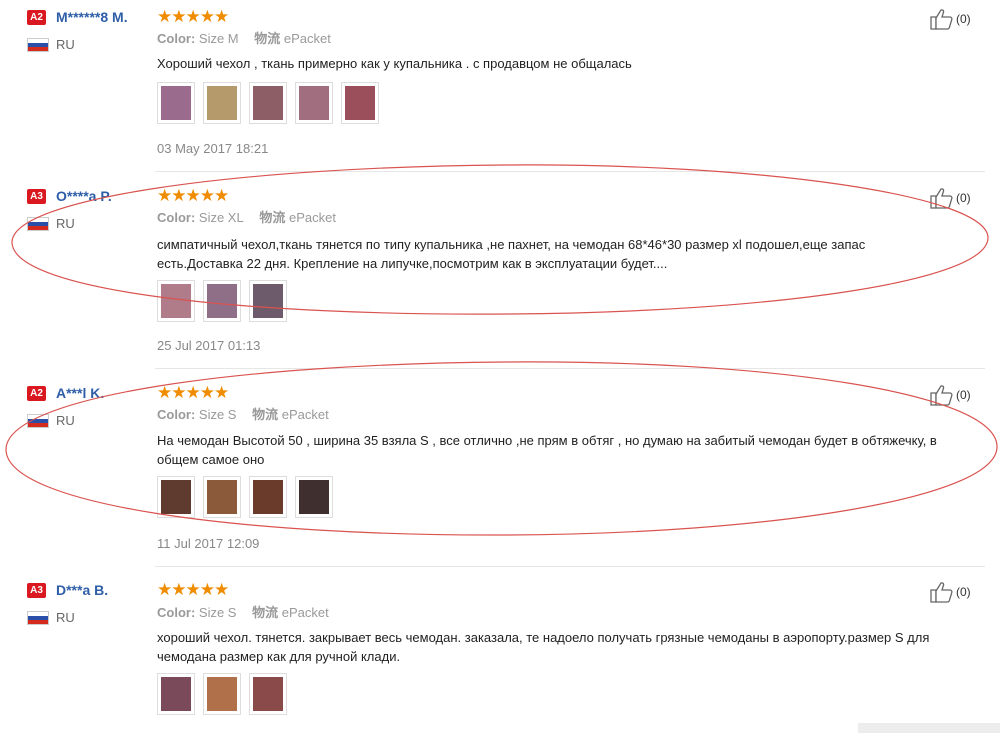 The image size is (1000, 733). What do you see at coordinates (929, 728) in the screenshot?
I see `scroll-hint` at bounding box center [929, 728].